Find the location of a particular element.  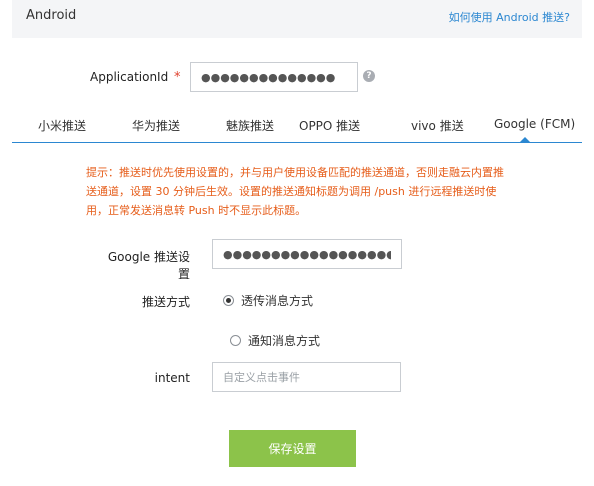

tab-vivo: vivo 推送 is located at coordinates (437, 125).